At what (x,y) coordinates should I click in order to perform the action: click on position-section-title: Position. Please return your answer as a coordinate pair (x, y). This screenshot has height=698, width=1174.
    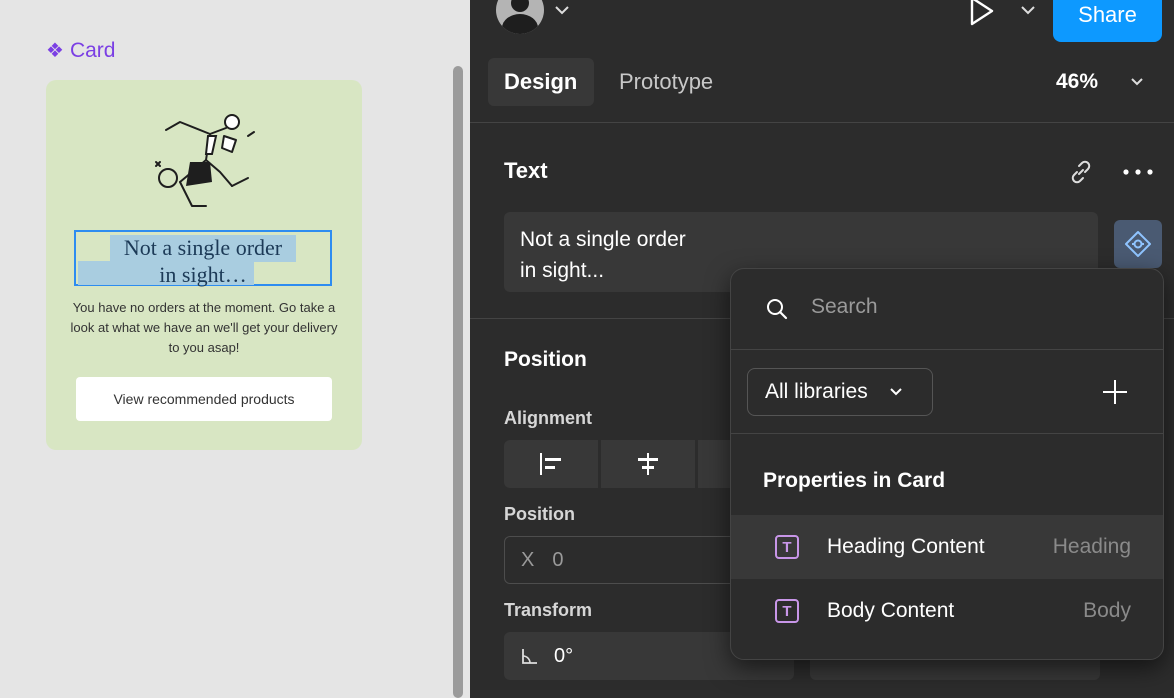
    Looking at the image, I should click on (545, 359).